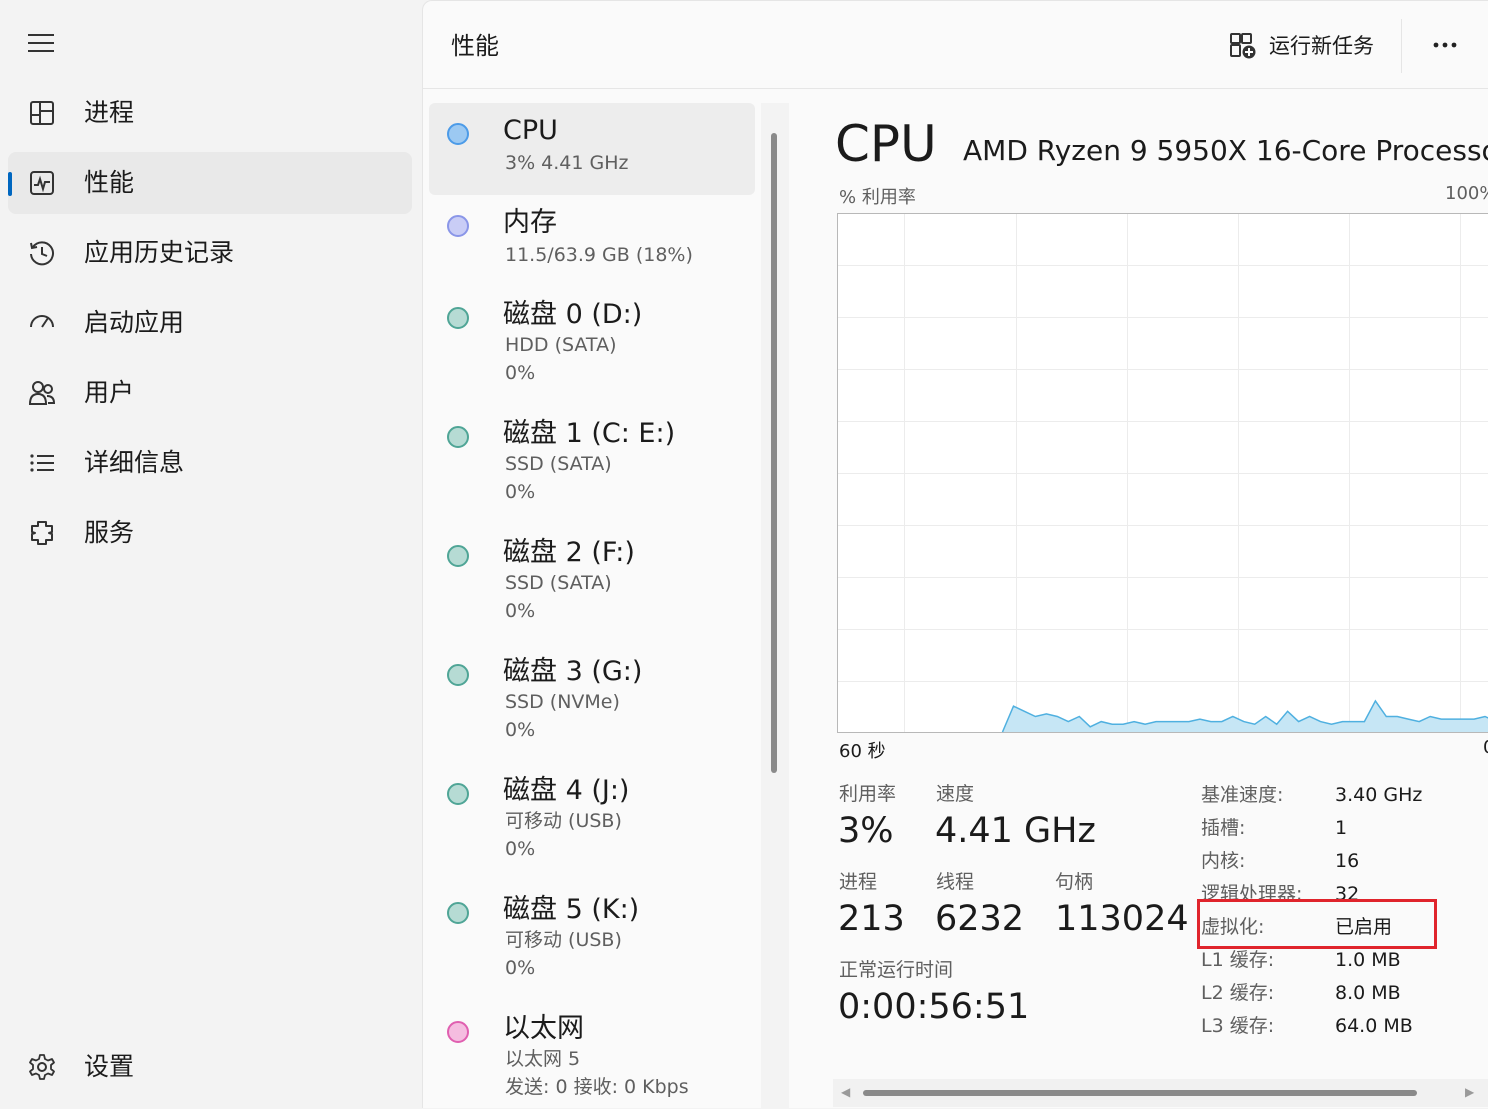  What do you see at coordinates (458, 134) in the screenshot?
I see `cpu-indicator-dot` at bounding box center [458, 134].